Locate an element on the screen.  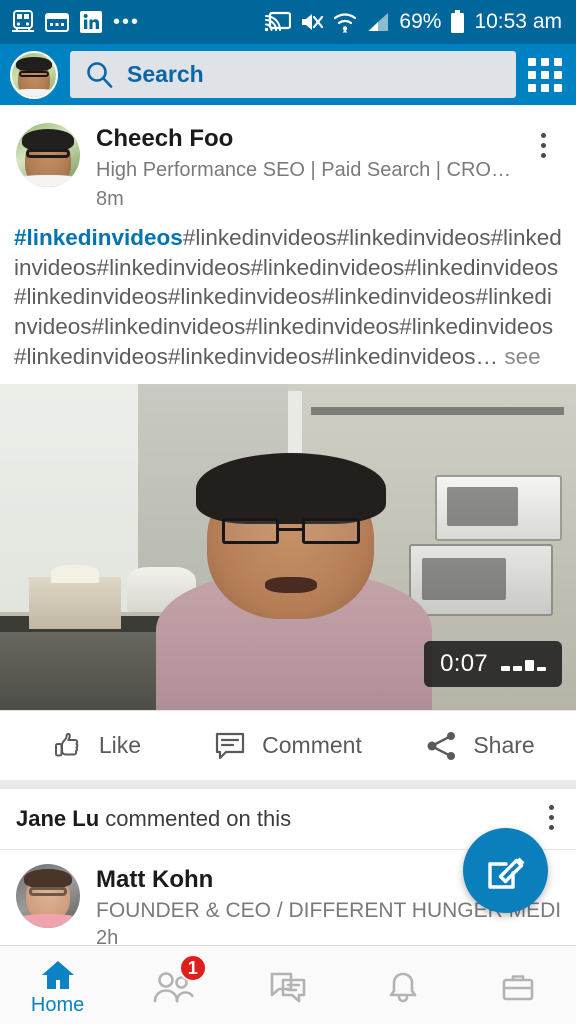
vibrate-mute-icon is located at coordinates (313, 22).